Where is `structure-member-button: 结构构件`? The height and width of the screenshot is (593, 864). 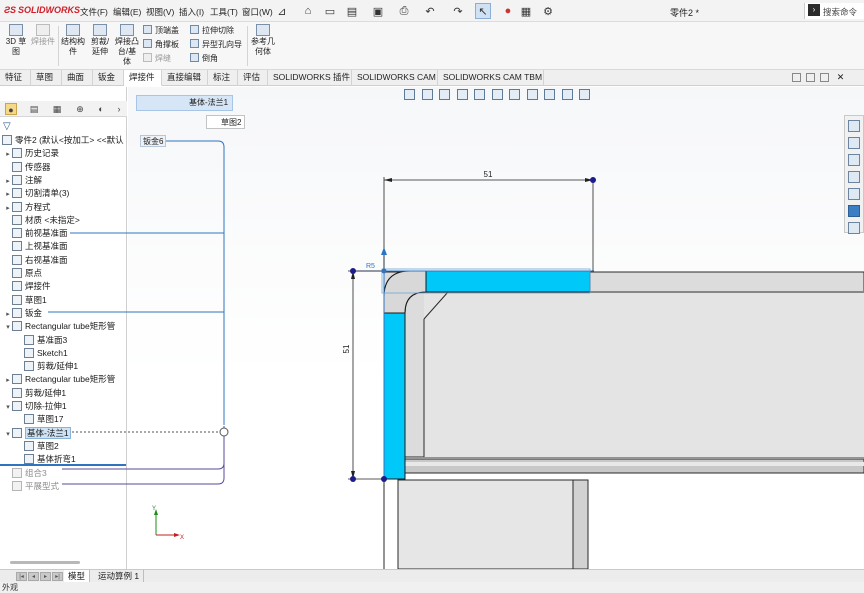
structure-member-button: 结构构件 is located at coordinates (73, 40).